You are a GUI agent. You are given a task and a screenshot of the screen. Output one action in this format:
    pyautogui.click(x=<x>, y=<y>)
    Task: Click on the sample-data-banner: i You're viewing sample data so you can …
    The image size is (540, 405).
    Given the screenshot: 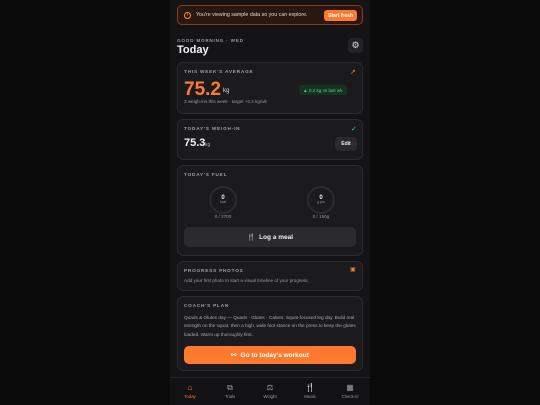 What is the action you would take?
    pyautogui.click(x=270, y=15)
    